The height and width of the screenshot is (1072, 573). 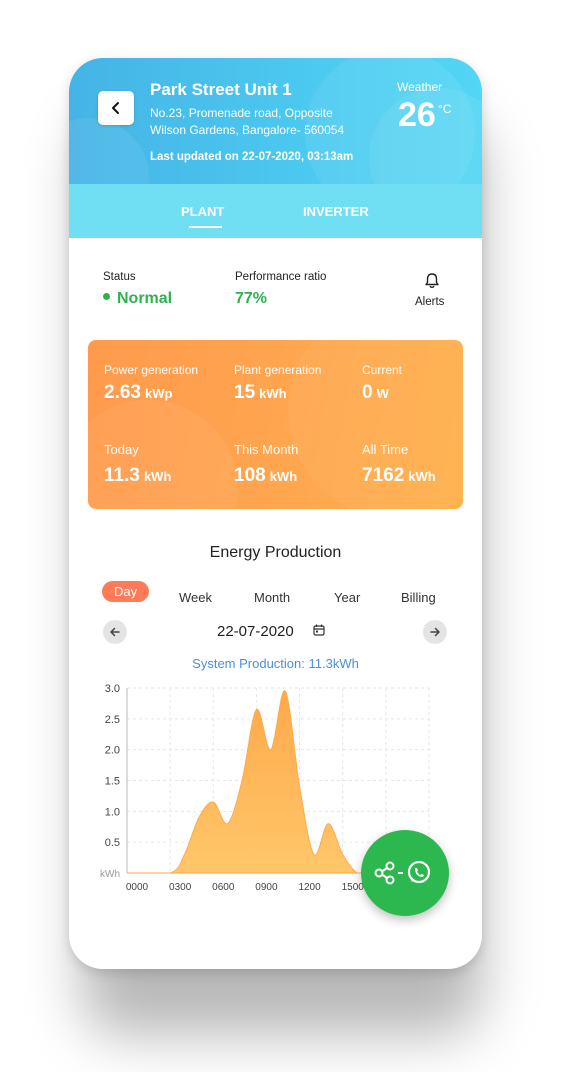 I want to click on active-tab-indicator, so click(x=205, y=227).